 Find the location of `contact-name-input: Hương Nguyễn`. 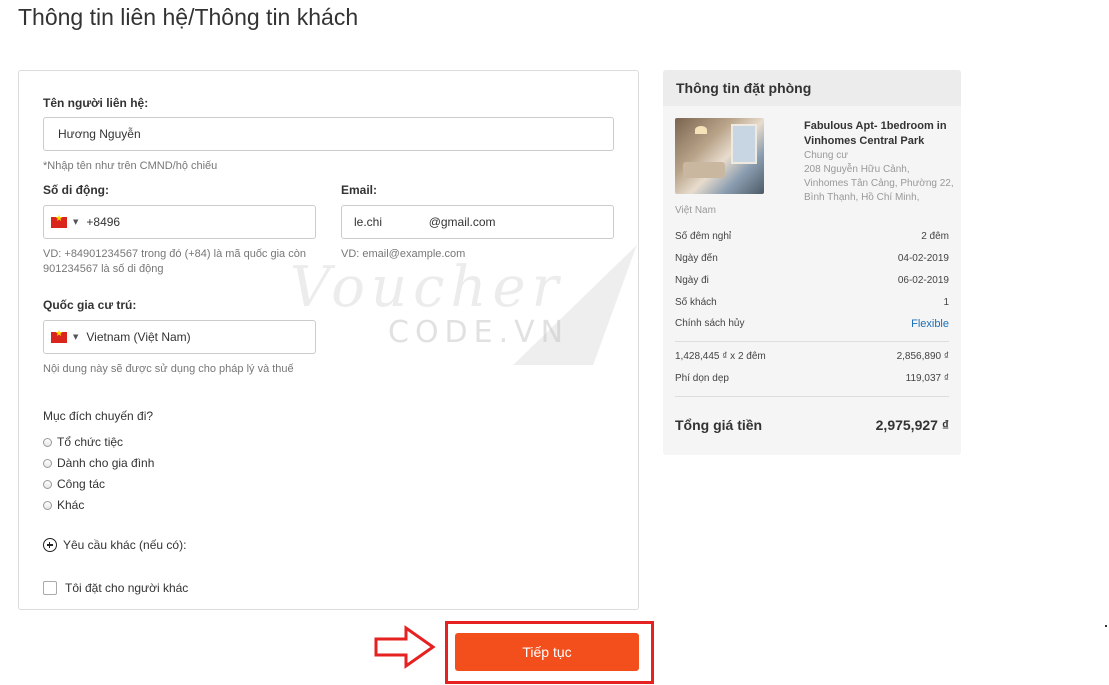

contact-name-input: Hương Nguyễn is located at coordinates (328, 134).